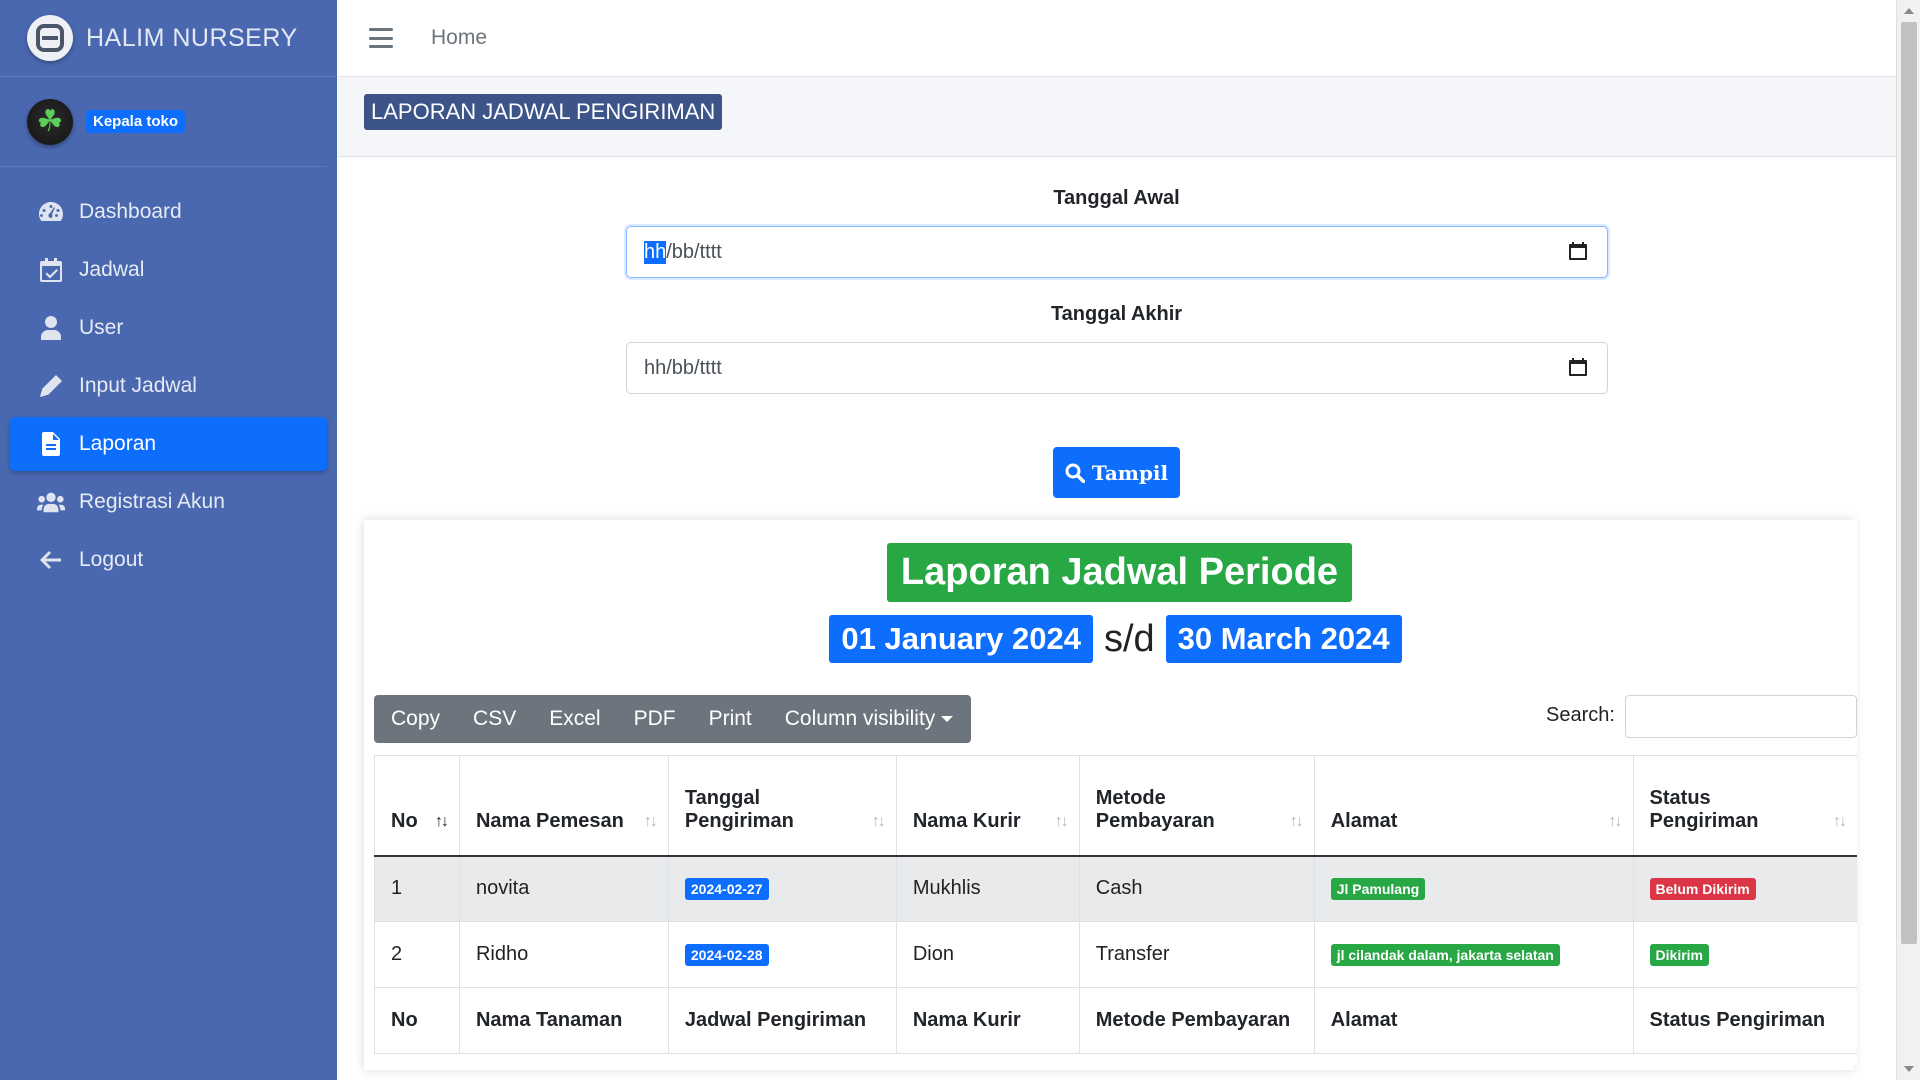  Describe the element at coordinates (168, 444) in the screenshot. I see `sidebar-item-laporan: Laporan` at that location.